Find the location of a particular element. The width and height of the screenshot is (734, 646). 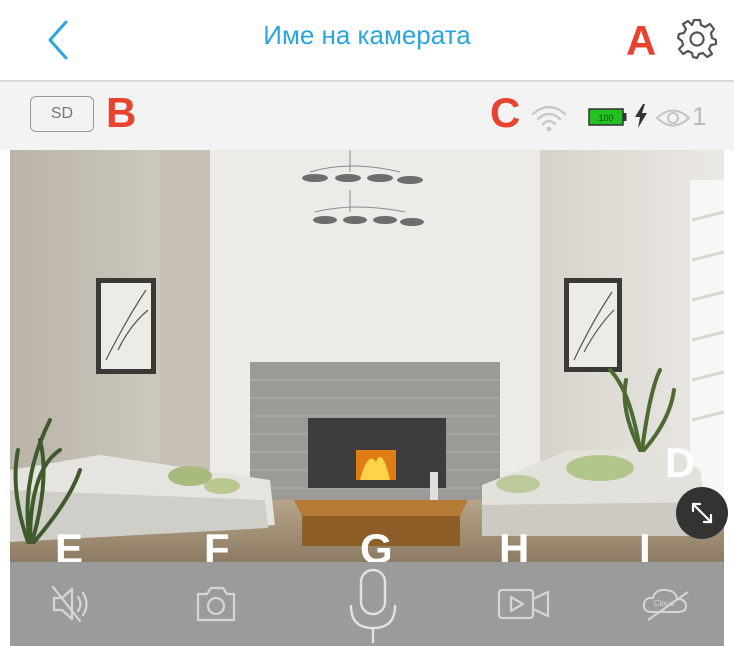

fullscreen-button is located at coordinates (702, 513).